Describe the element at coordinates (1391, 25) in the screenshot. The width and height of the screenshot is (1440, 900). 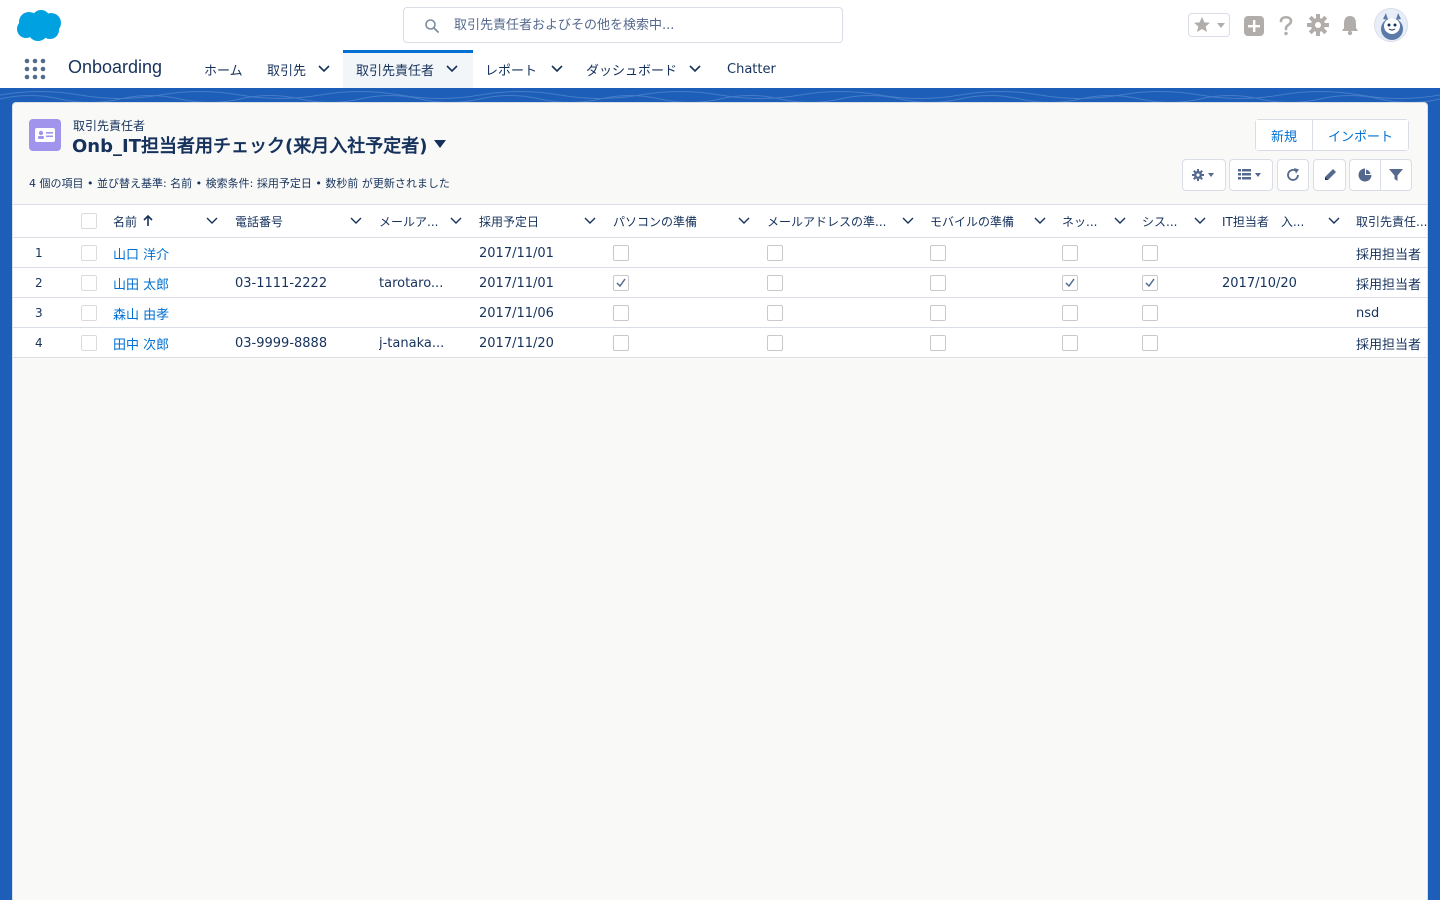
I see `avatar` at that location.